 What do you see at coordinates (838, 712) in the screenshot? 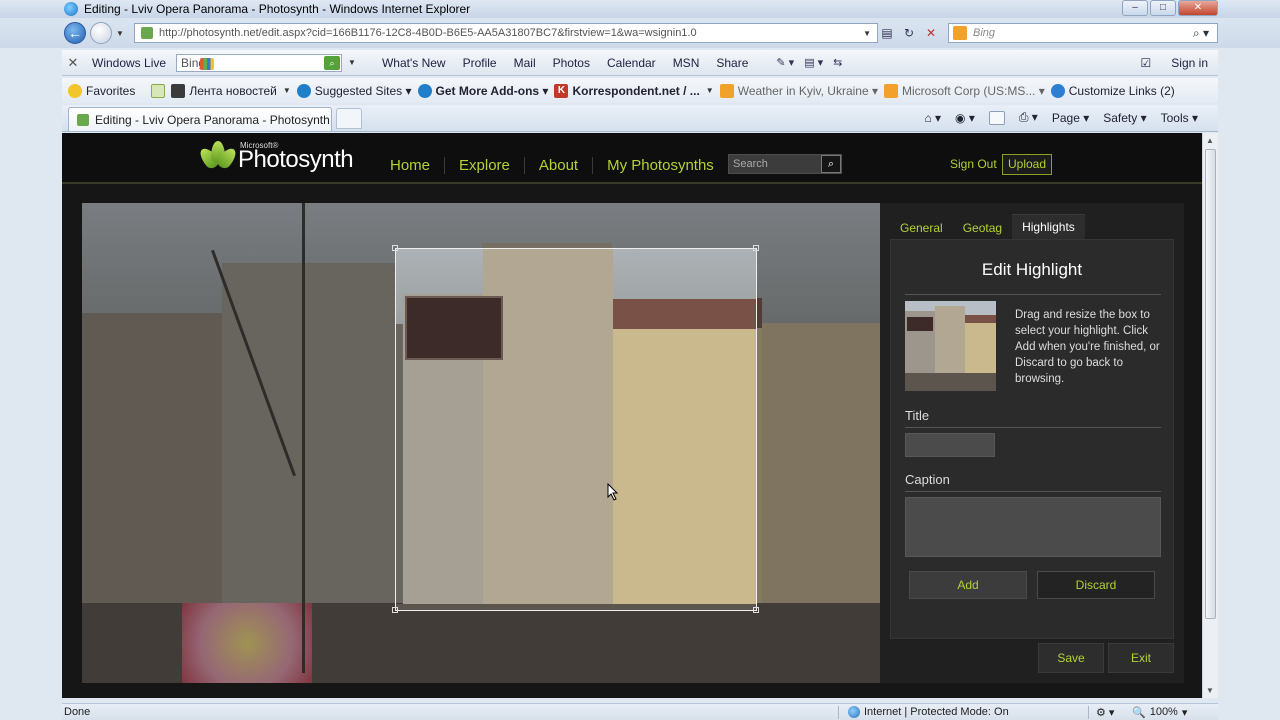
I see `status-divider` at bounding box center [838, 712].